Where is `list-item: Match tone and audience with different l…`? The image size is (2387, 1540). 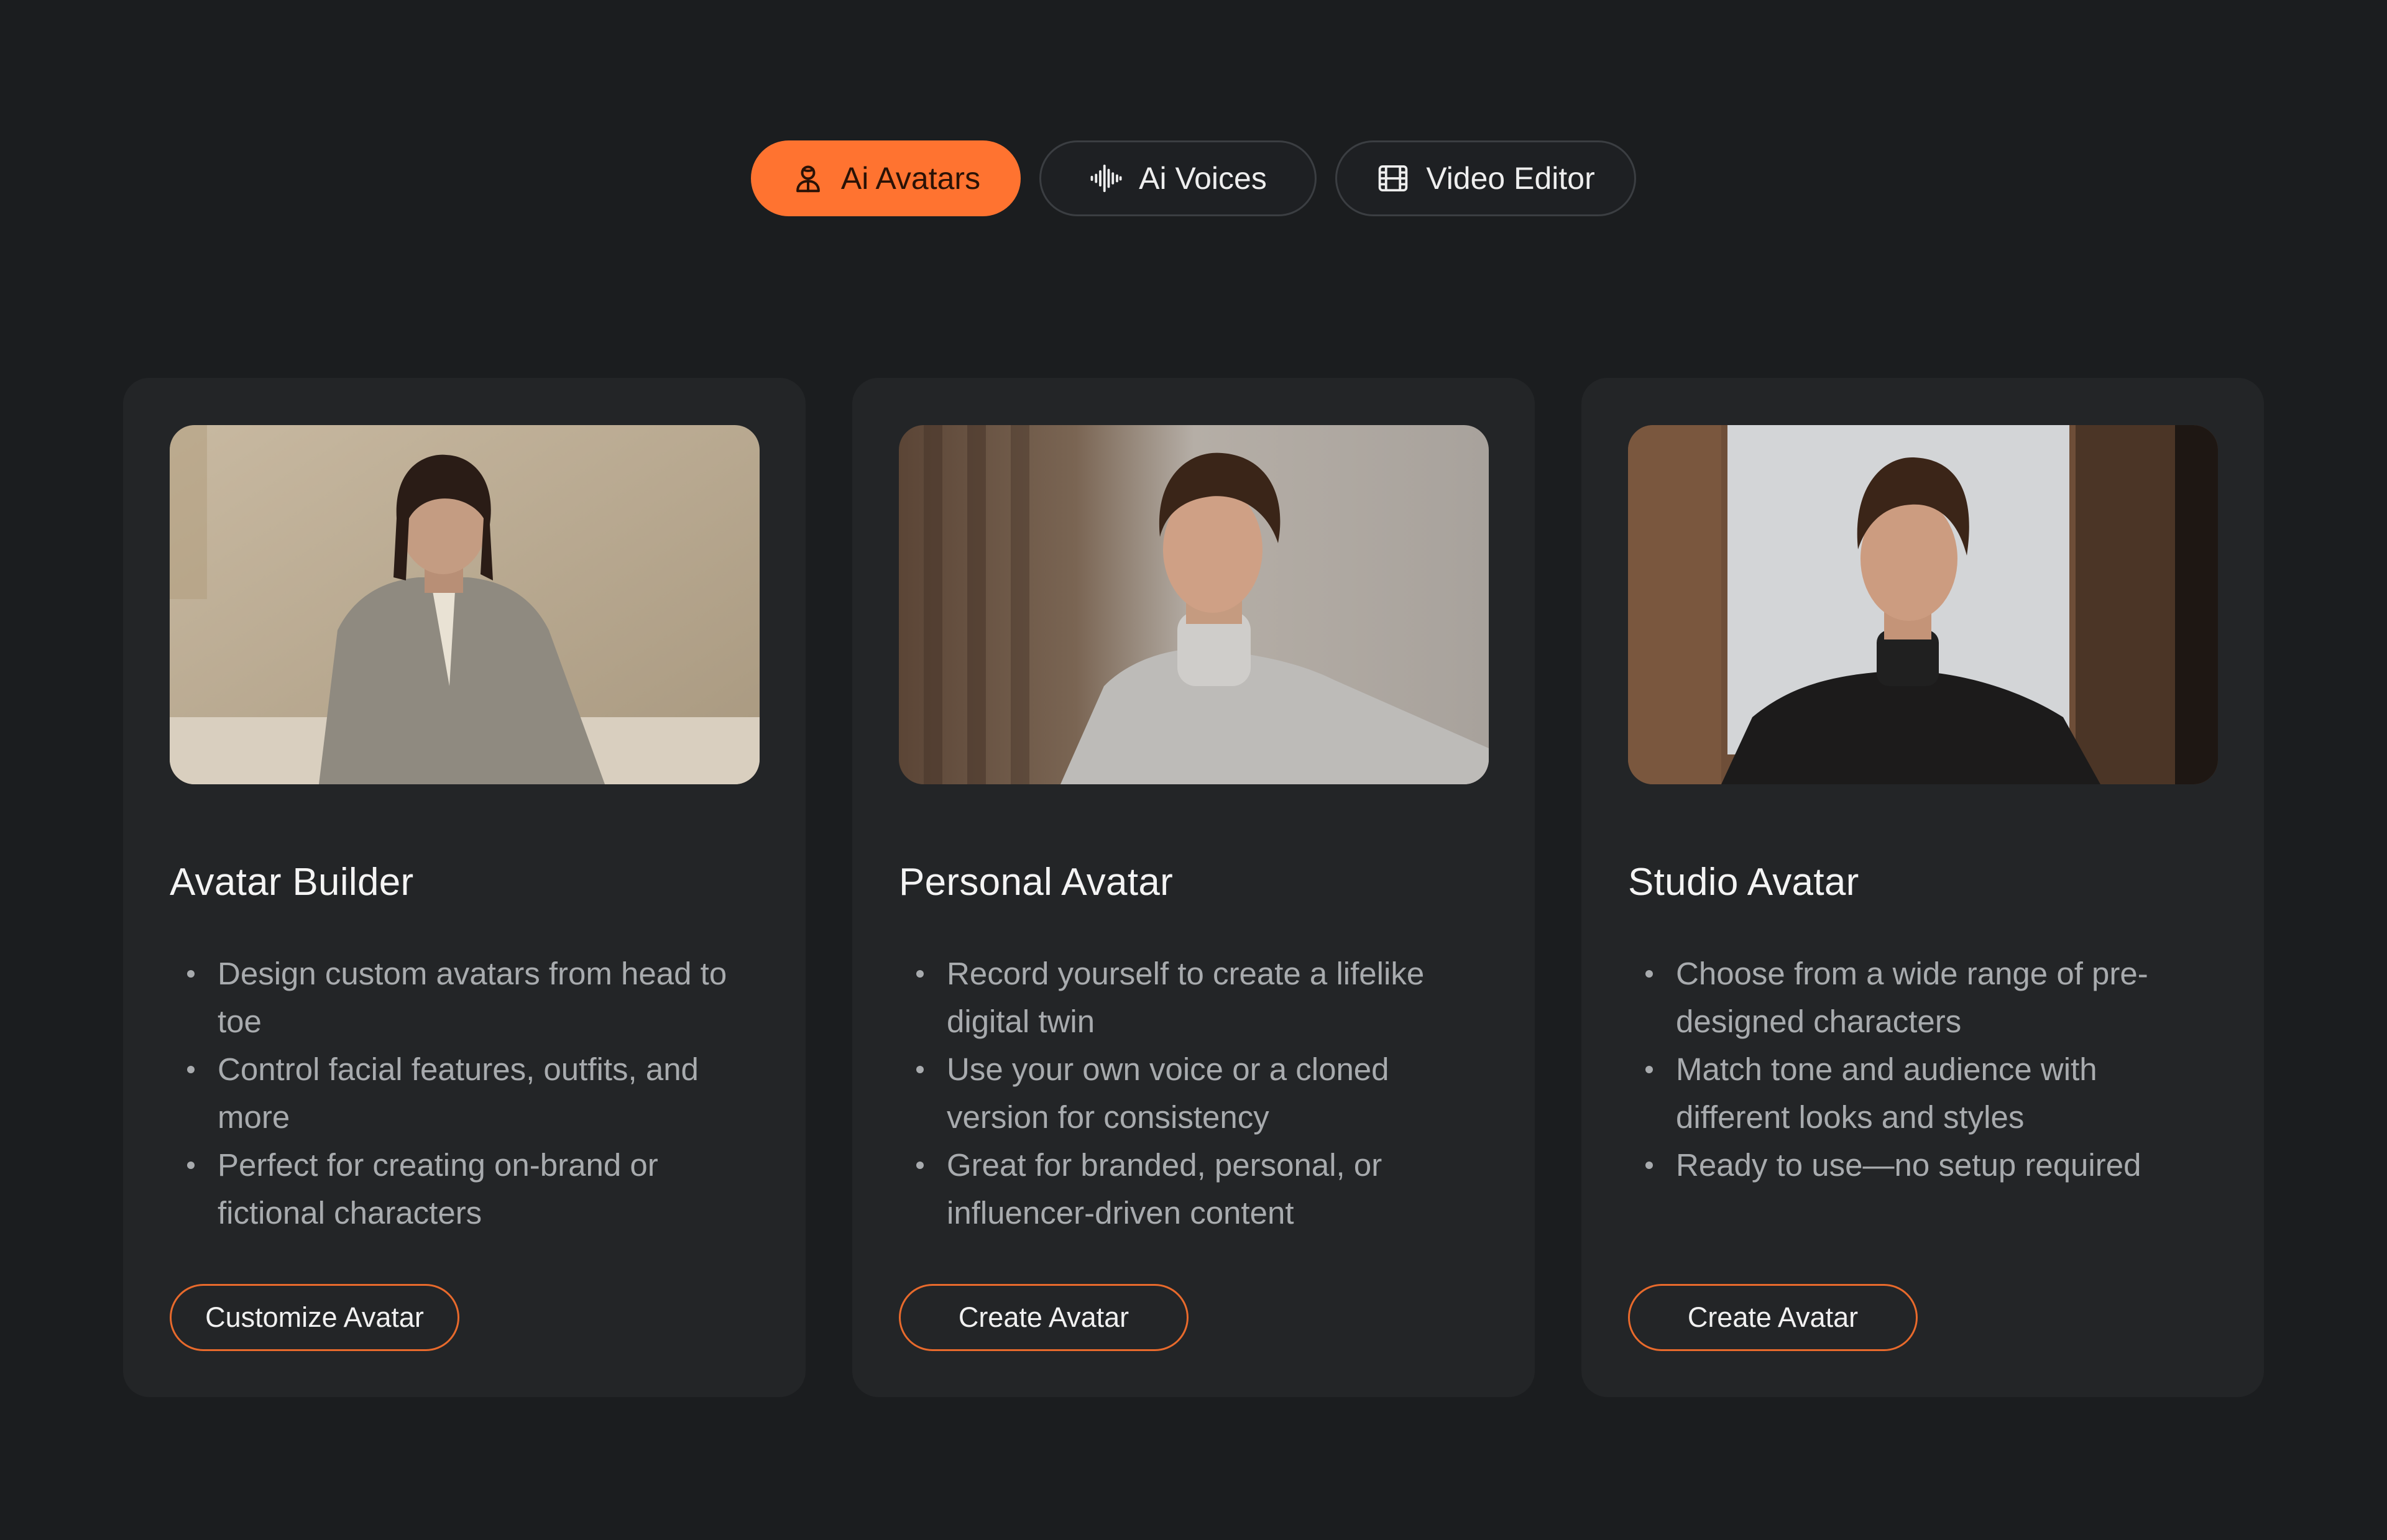
list-item: Match tone and audience with different l… is located at coordinates (1917, 1093).